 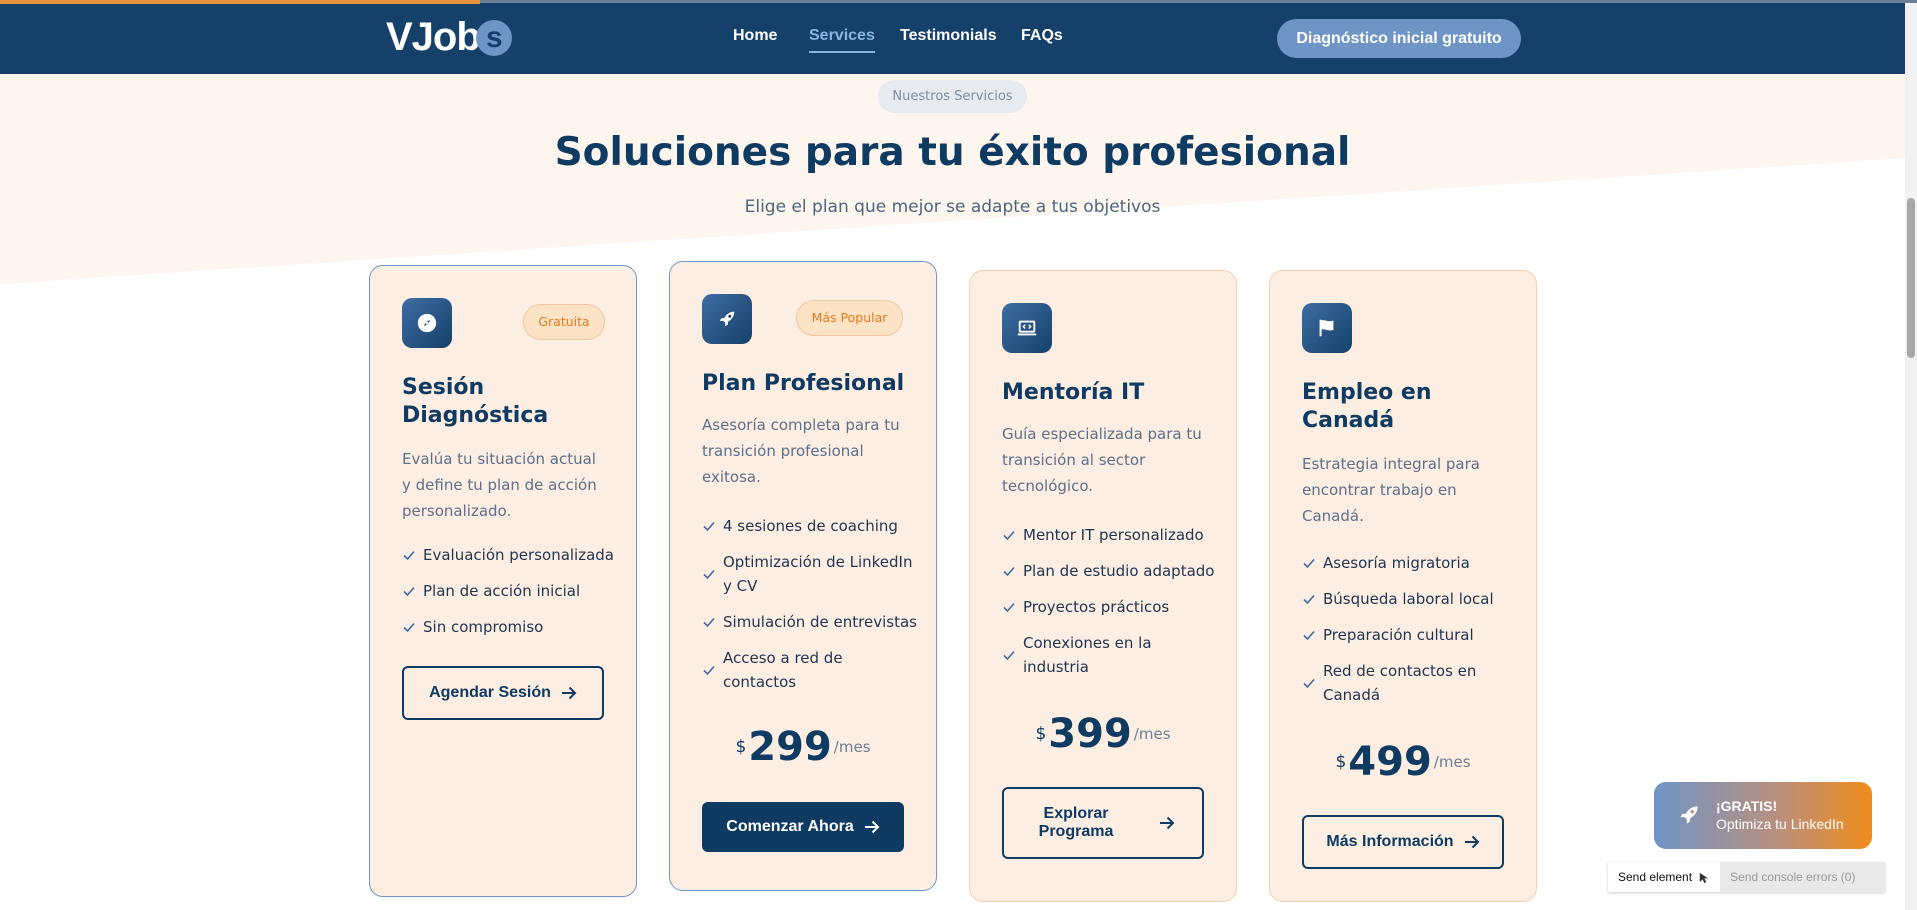 I want to click on price-amount: 399, so click(x=1090, y=734).